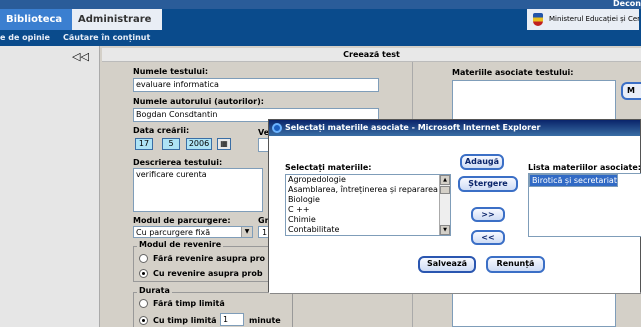 This screenshot has height=327, width=641. I want to click on associated-list-label: Lista materiilor asociate:, so click(584, 167).